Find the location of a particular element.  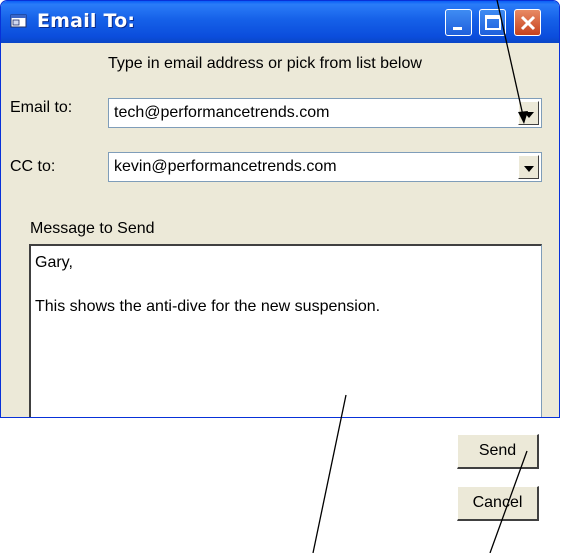

maximize-button is located at coordinates (492, 22).